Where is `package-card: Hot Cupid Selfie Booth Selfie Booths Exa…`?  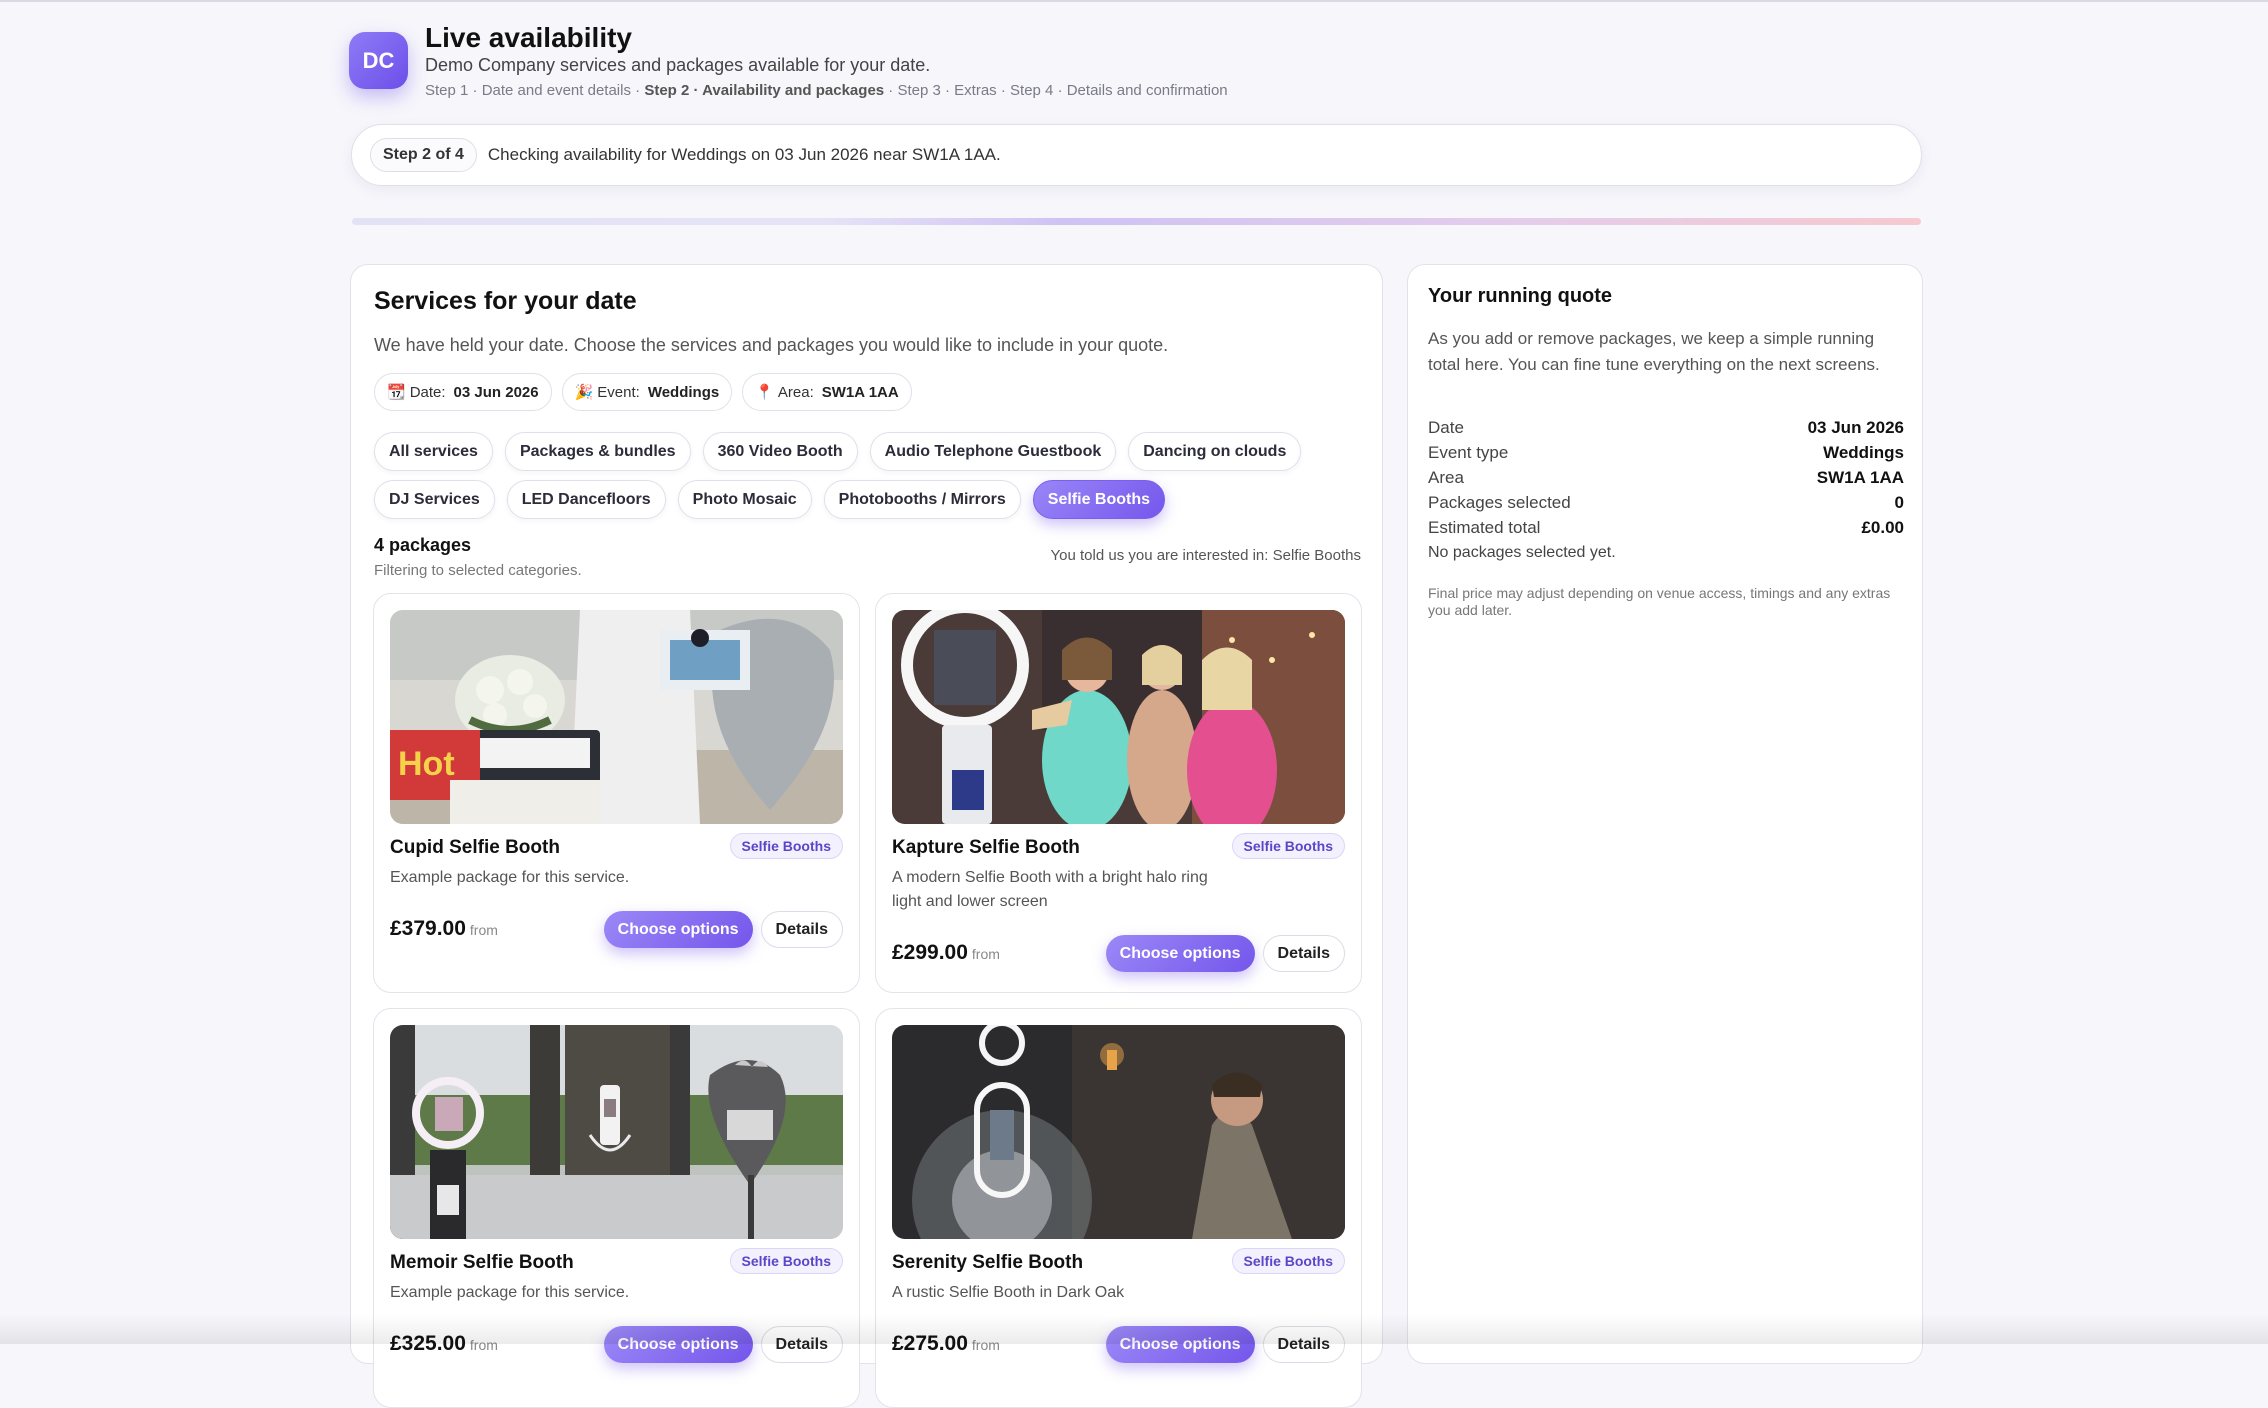 package-card: Hot Cupid Selfie Booth Selfie Booths Exa… is located at coordinates (616, 793).